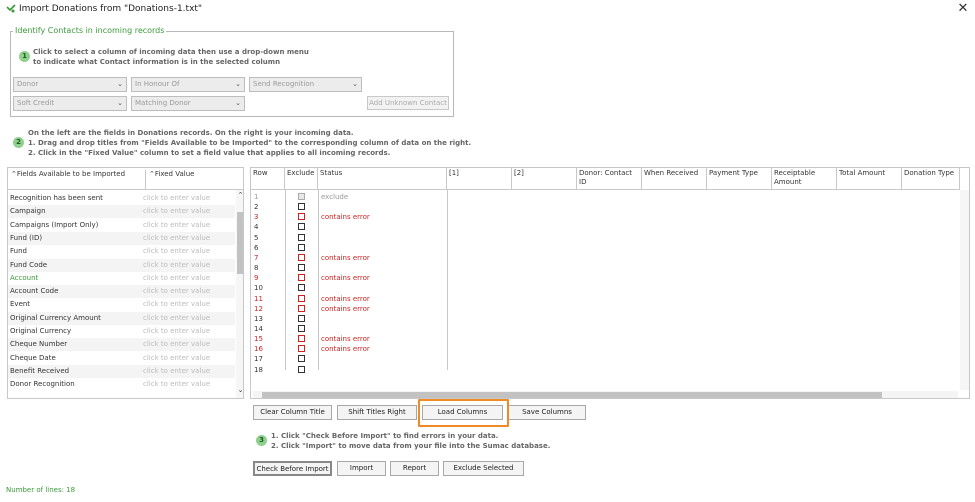 This screenshot has height=502, width=975. What do you see at coordinates (54, 225) in the screenshot?
I see `field-name: Campaigns (Import Only)` at bounding box center [54, 225].